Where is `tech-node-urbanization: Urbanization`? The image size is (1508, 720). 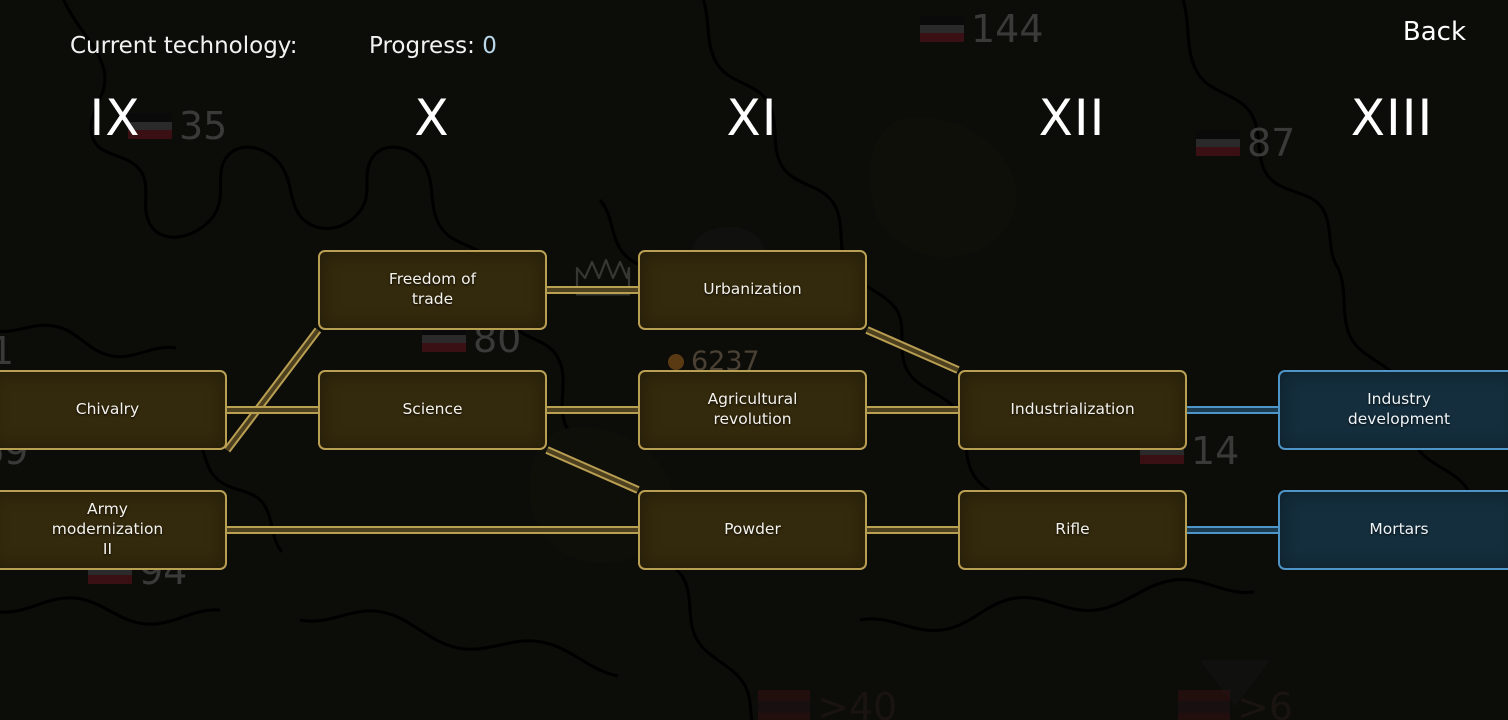
tech-node-urbanization: Urbanization is located at coordinates (752, 290).